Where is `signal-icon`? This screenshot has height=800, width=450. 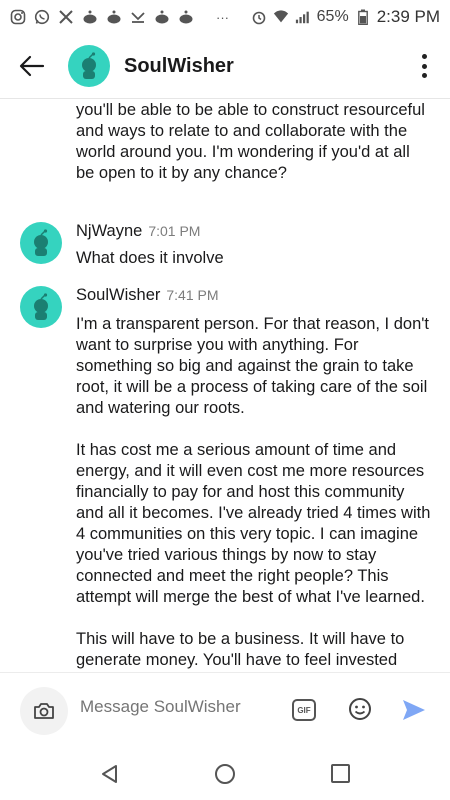 signal-icon is located at coordinates (303, 17).